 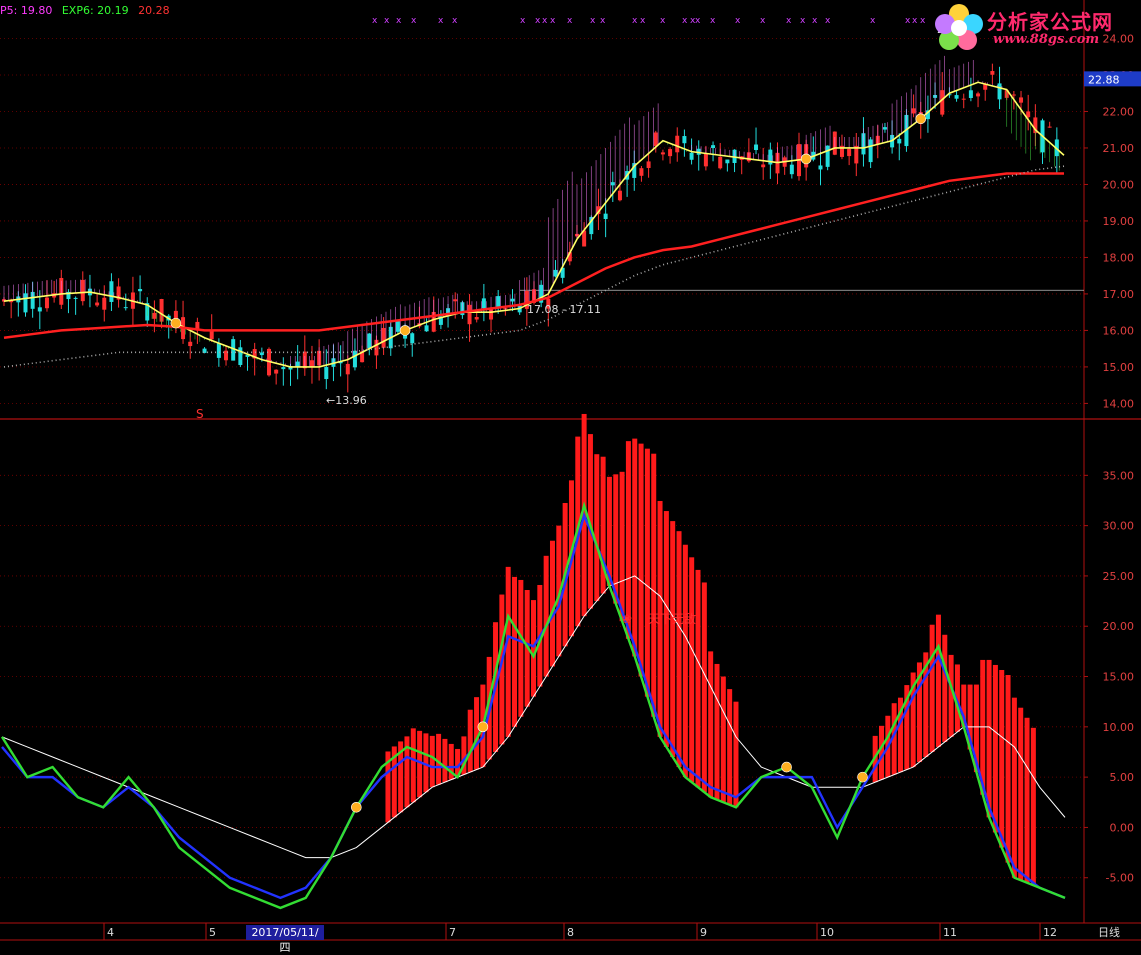 I want to click on upper-tick-label: 16.00, so click(x=1119, y=330).